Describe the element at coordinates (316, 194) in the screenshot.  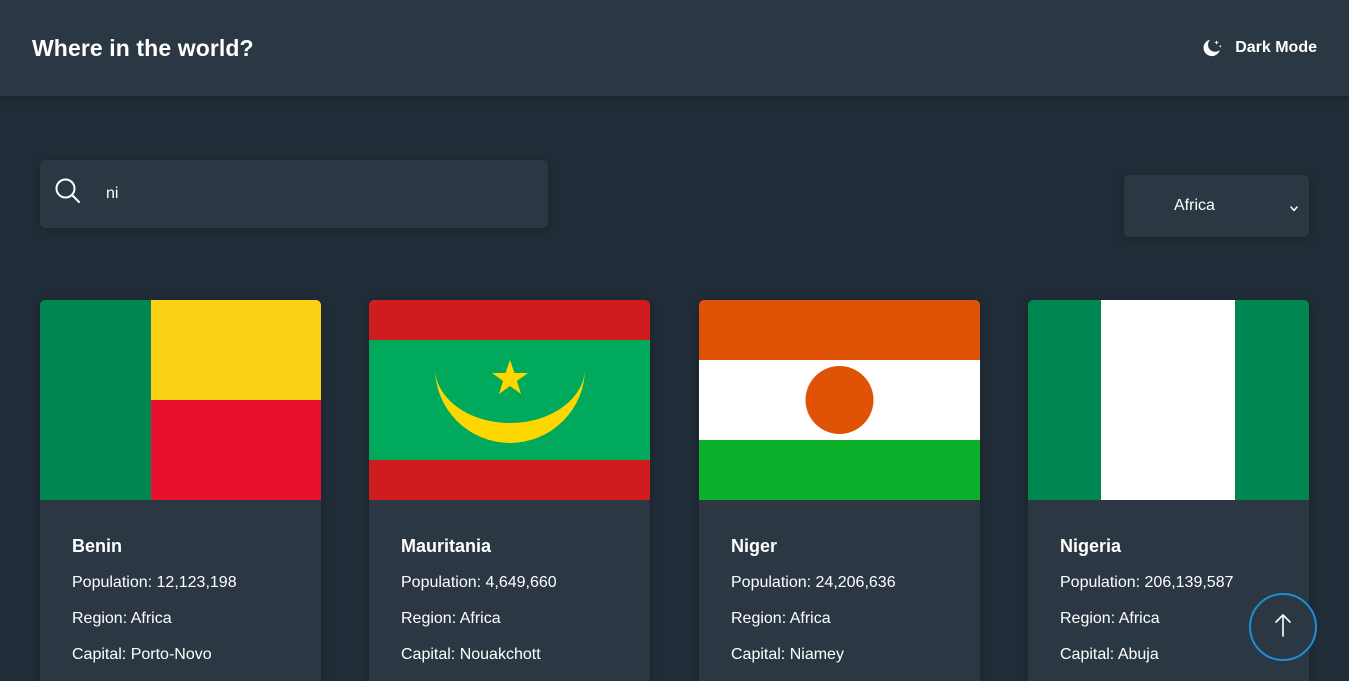
I see `search-input` at that location.